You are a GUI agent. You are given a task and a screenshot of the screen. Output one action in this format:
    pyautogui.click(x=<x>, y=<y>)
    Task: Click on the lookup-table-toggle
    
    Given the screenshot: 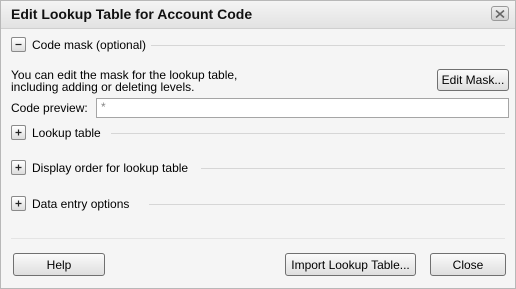 What is the action you would take?
    pyautogui.click(x=18, y=132)
    